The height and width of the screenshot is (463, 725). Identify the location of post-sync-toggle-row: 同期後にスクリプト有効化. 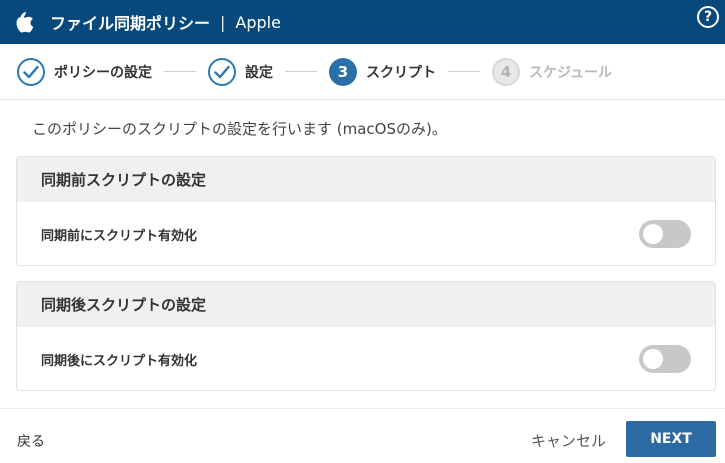
(366, 358).